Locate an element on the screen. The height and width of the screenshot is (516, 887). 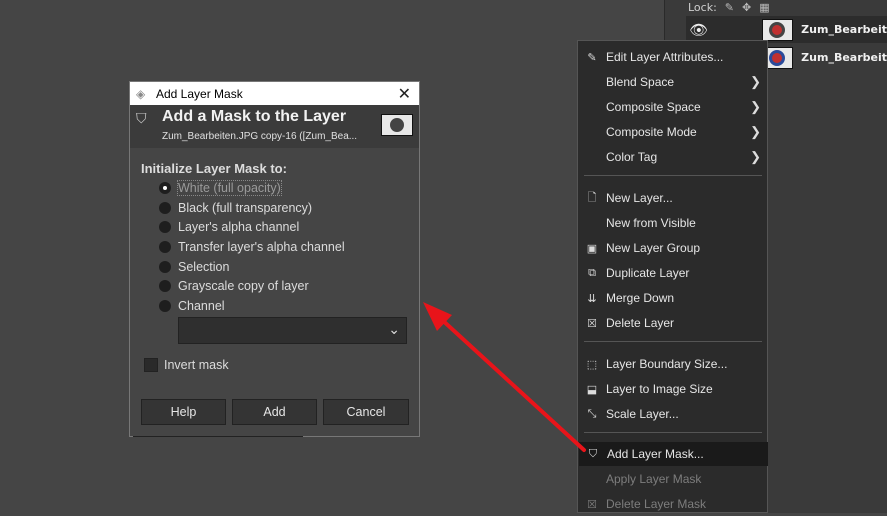
dialog-shadow is located at coordinates (218, 436).